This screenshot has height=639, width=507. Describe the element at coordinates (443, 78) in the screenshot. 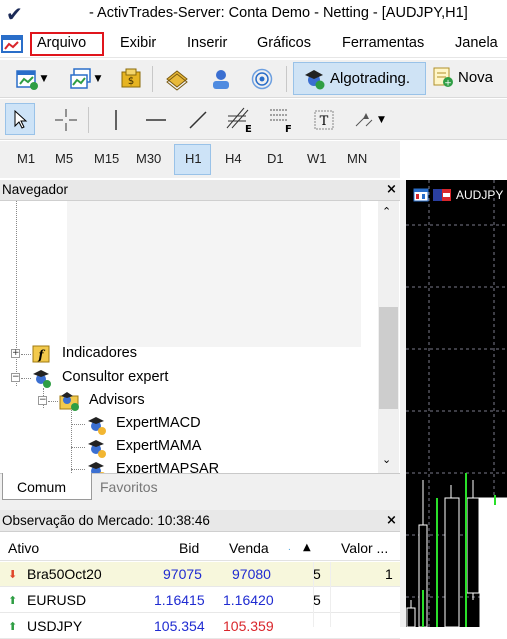

I see `new-order-icon: +` at that location.